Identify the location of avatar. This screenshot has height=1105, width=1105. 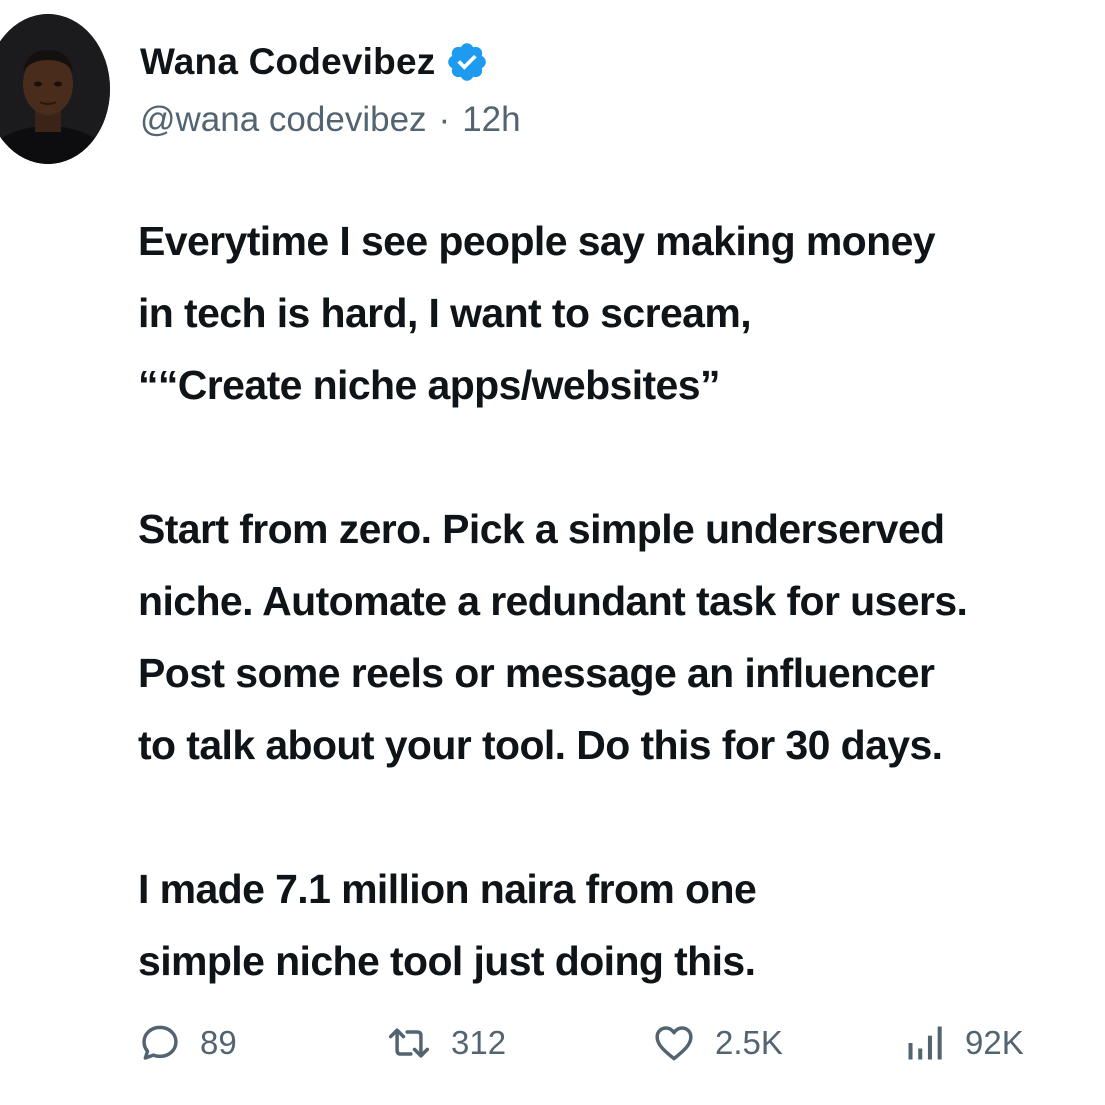
(55, 89).